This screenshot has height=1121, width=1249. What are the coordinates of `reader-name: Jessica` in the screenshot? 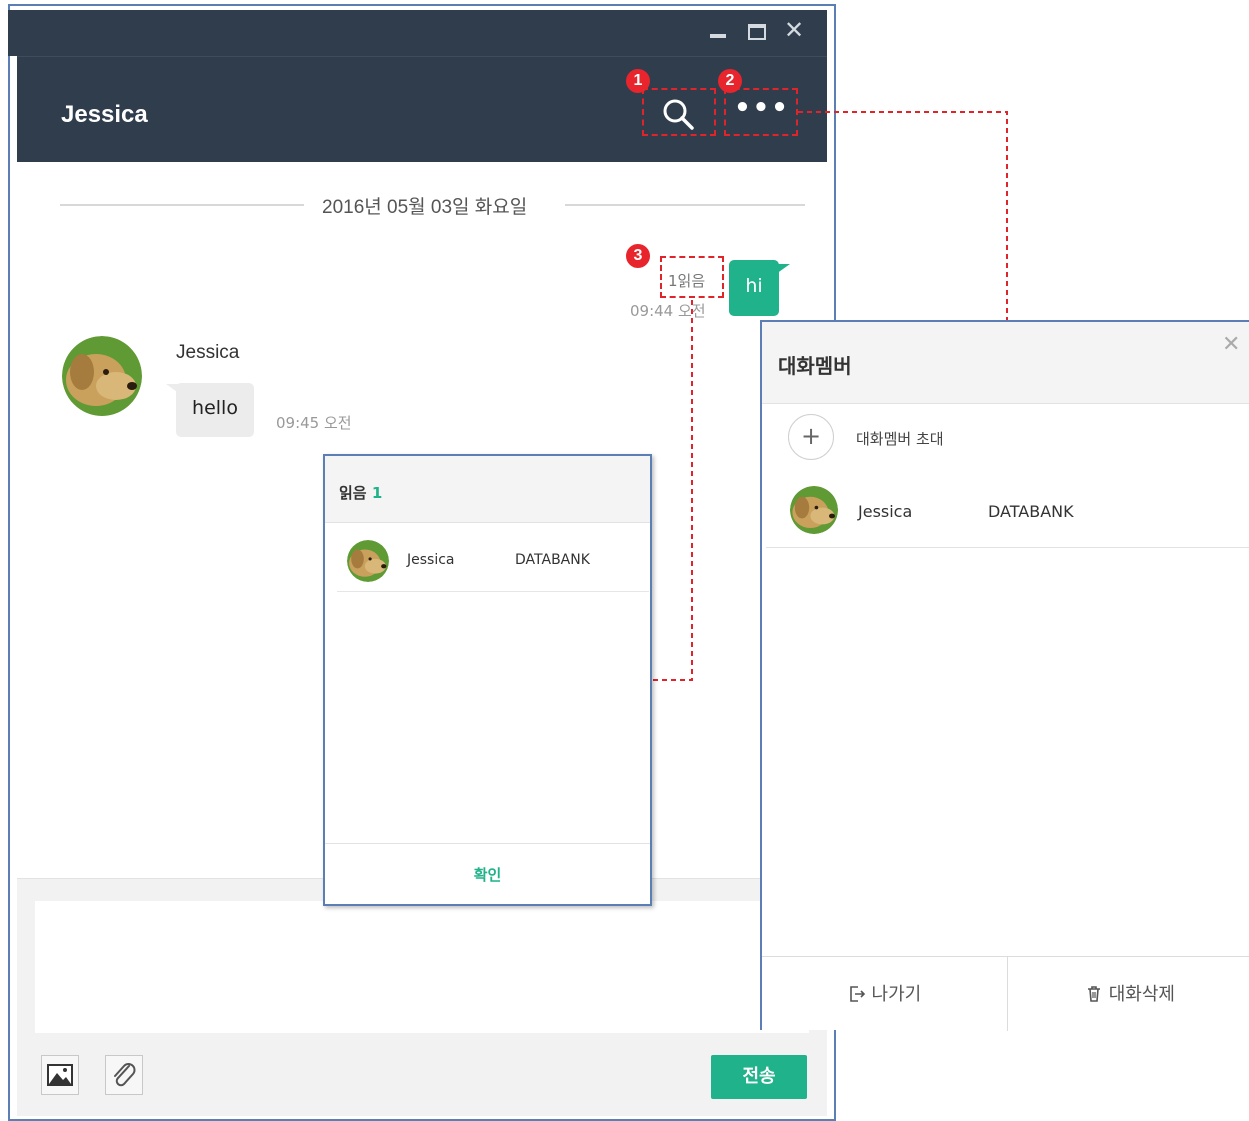 It's located at (431, 560).